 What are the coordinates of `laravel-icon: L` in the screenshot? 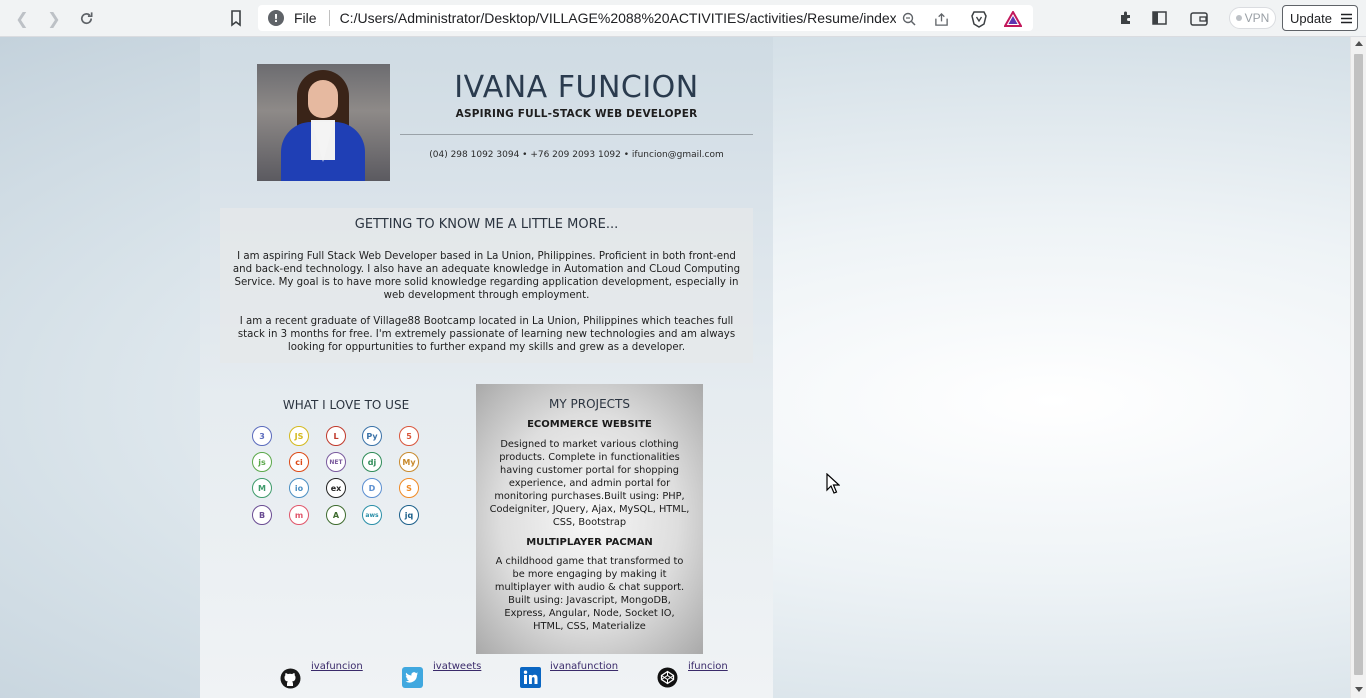 It's located at (336, 436).